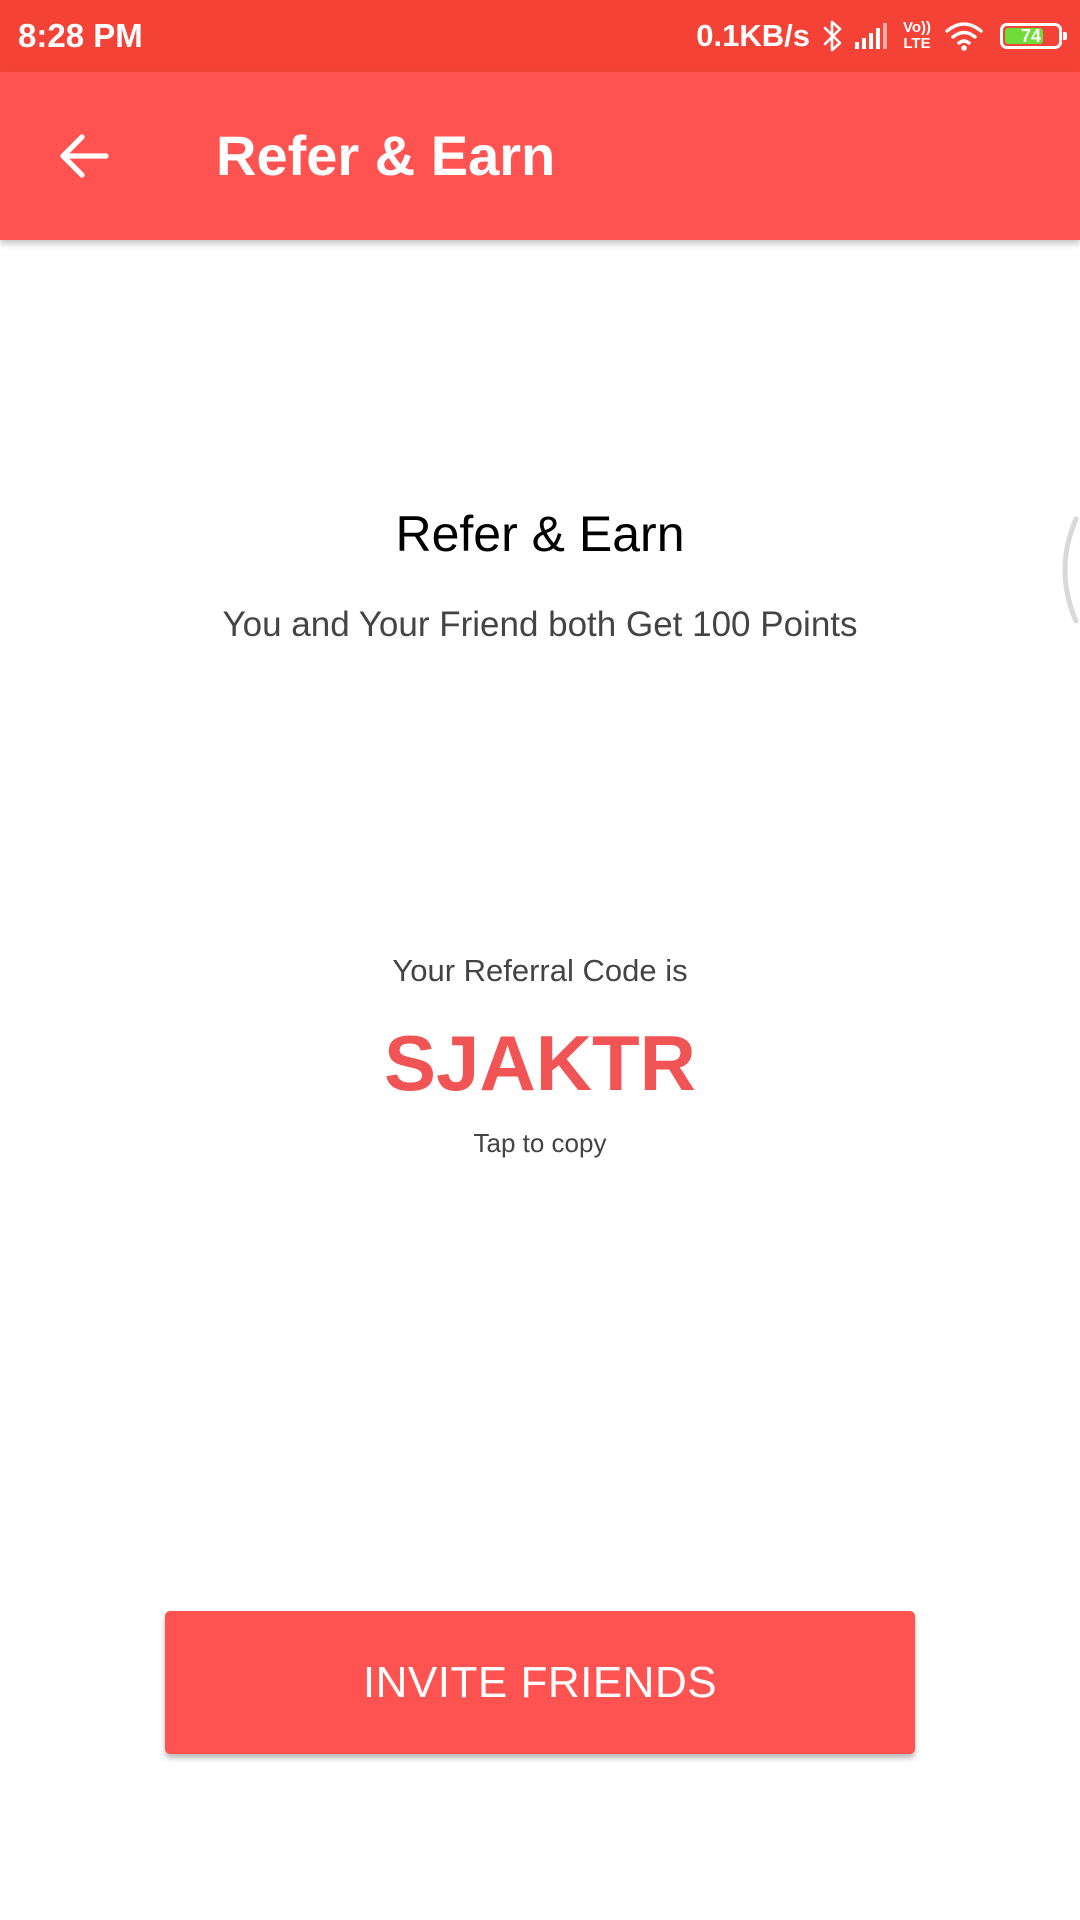  What do you see at coordinates (753, 35) in the screenshot?
I see `network-speed: 0.1KB/s` at bounding box center [753, 35].